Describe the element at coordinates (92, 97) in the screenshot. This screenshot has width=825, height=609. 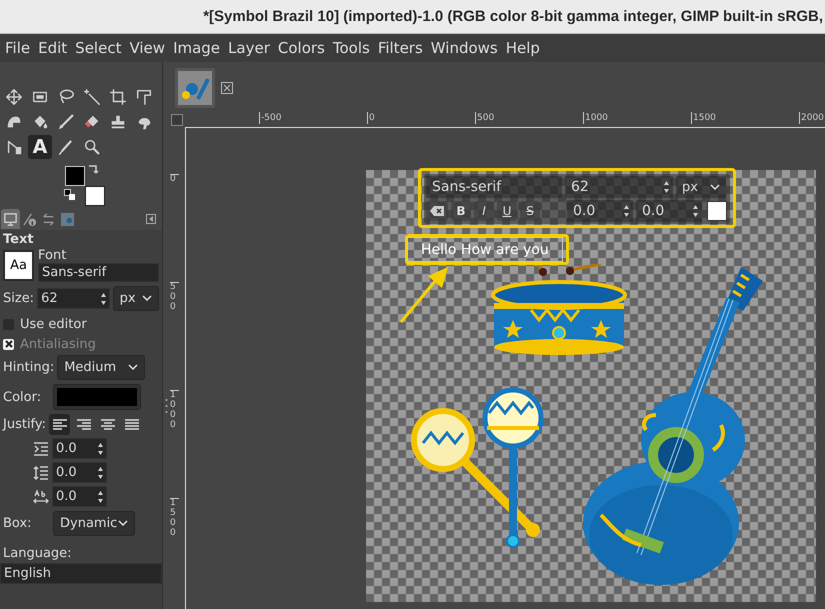
I see `magic-wand-icon` at that location.